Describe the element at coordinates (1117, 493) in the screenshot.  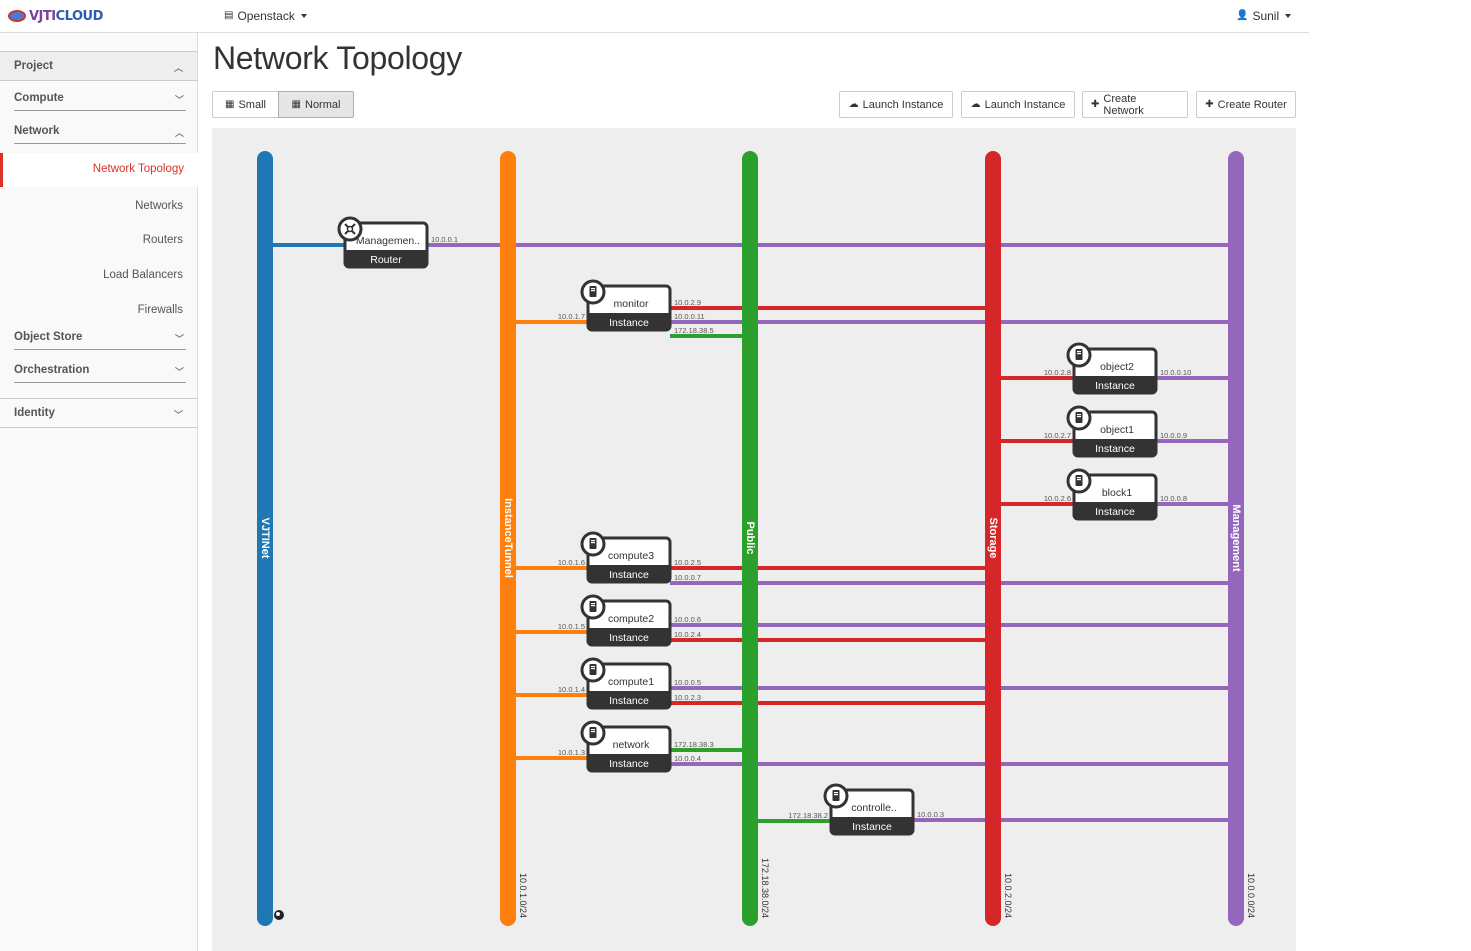
I see `device-name-label: block1` at that location.